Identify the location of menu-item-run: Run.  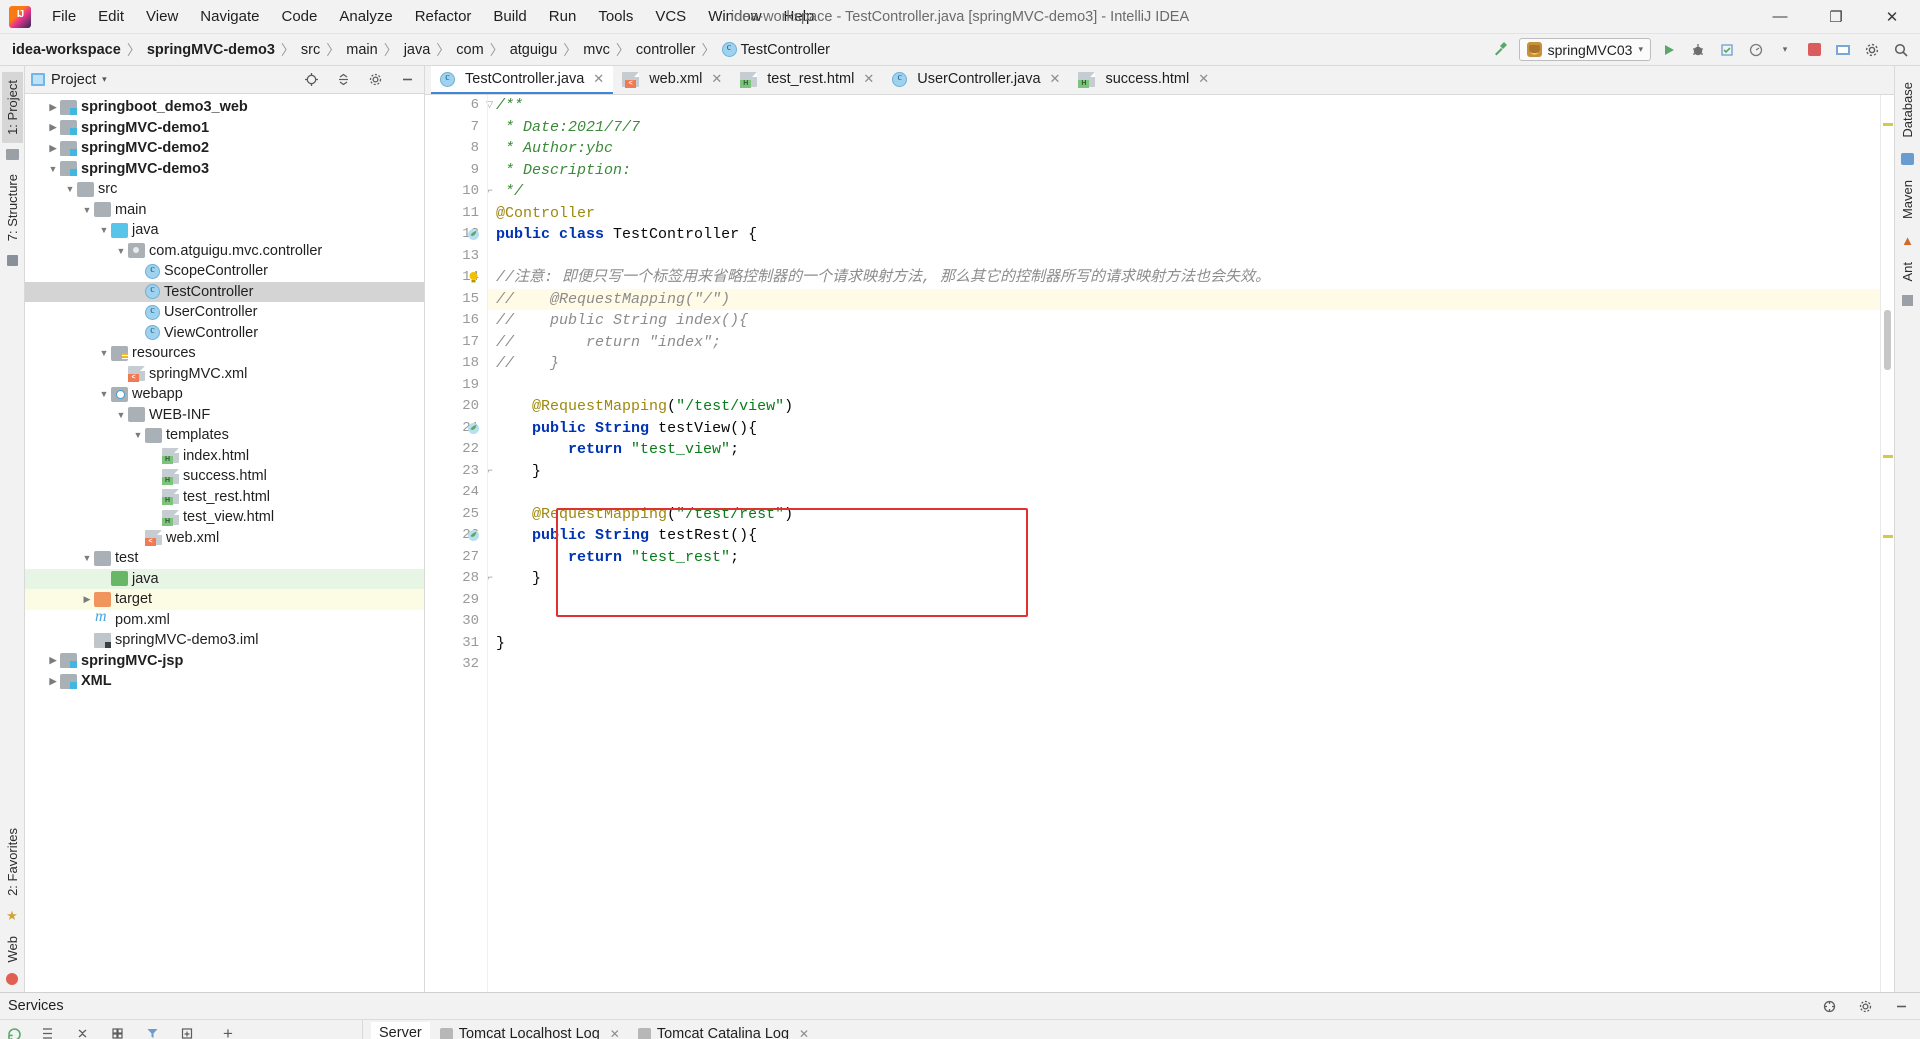
(563, 16).